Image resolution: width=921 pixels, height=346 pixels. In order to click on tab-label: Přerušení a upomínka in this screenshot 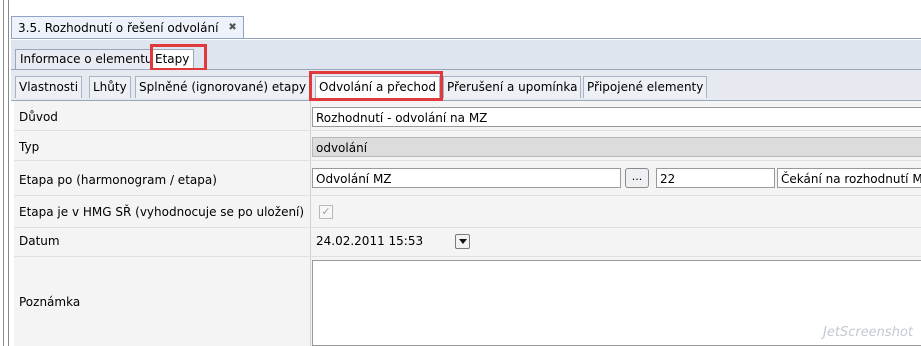, I will do `click(512, 87)`.